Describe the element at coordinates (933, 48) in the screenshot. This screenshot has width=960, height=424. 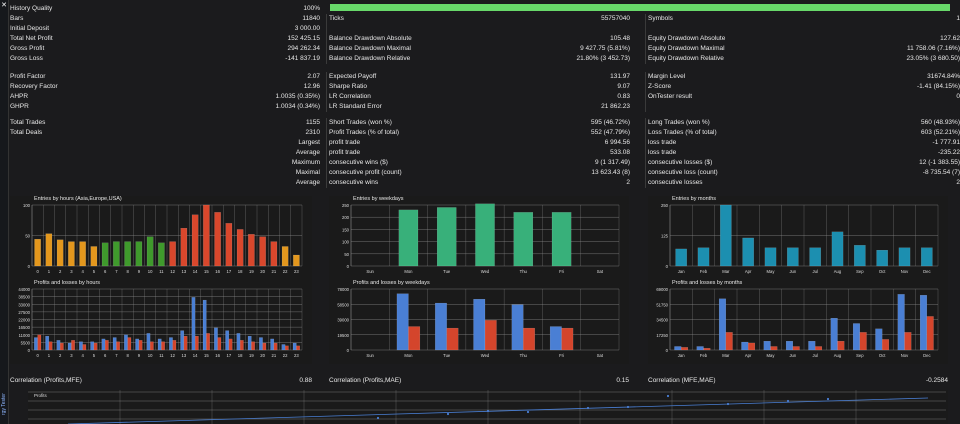
I see `stat-value: 11 758.06 (7.16%)` at that location.